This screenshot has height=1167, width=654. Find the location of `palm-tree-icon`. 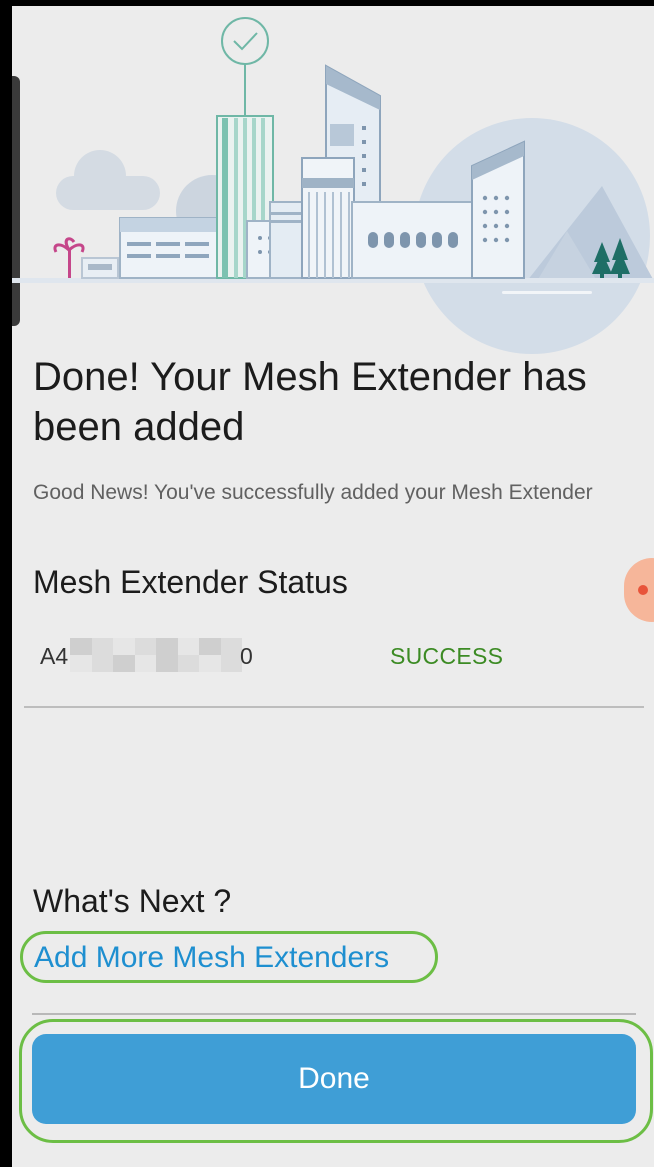

palm-tree-icon is located at coordinates (69, 257).